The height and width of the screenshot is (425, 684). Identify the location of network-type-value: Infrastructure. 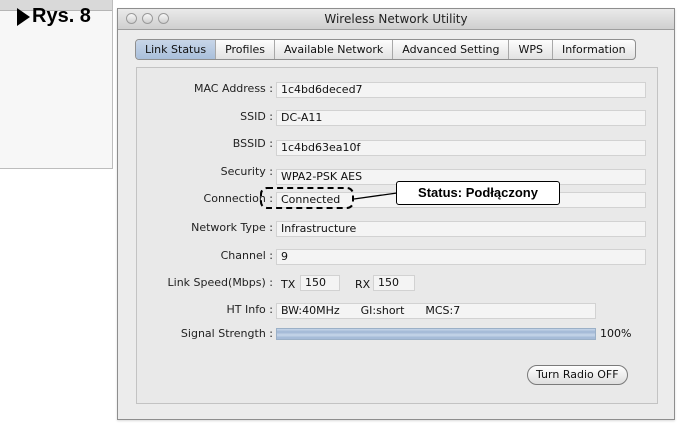
(461, 229).